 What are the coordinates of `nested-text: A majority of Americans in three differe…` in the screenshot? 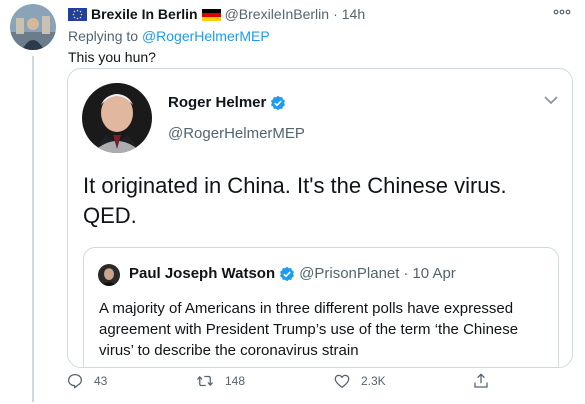 It's located at (309, 329).